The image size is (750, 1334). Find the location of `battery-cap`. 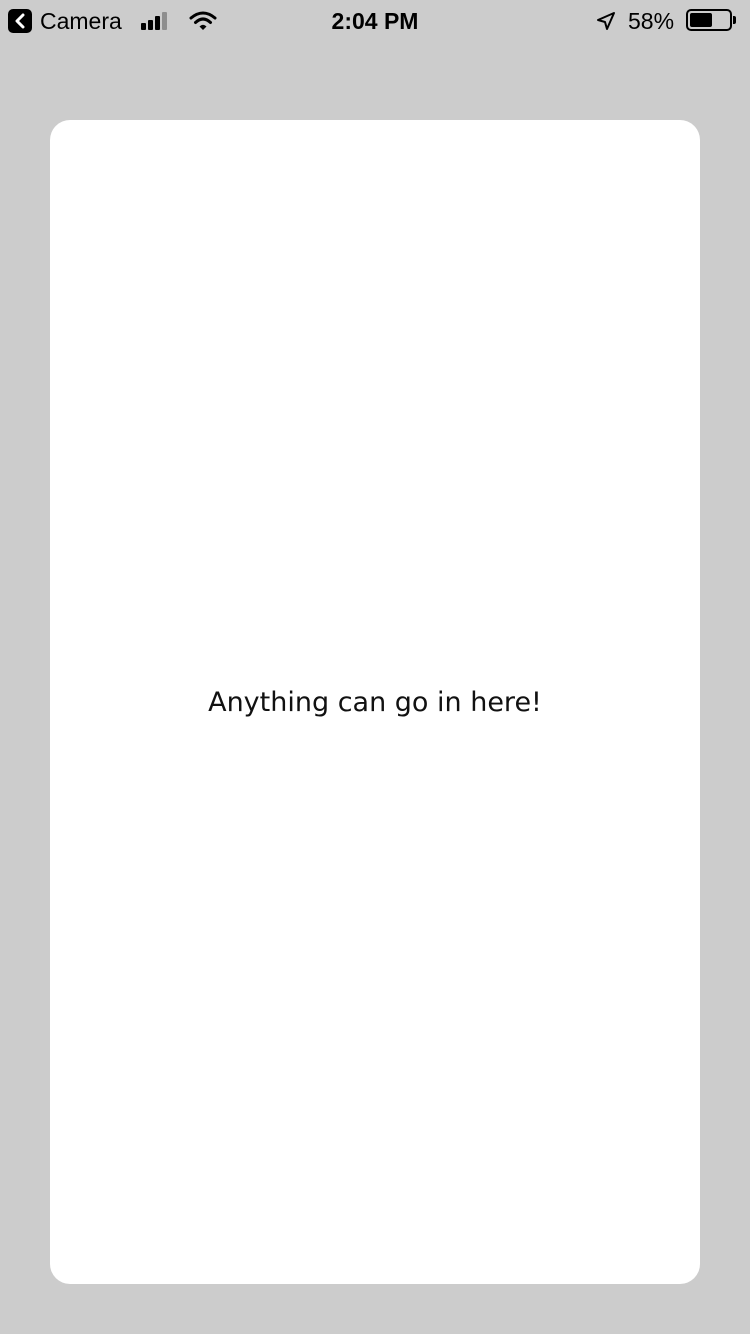

battery-cap is located at coordinates (734, 20).